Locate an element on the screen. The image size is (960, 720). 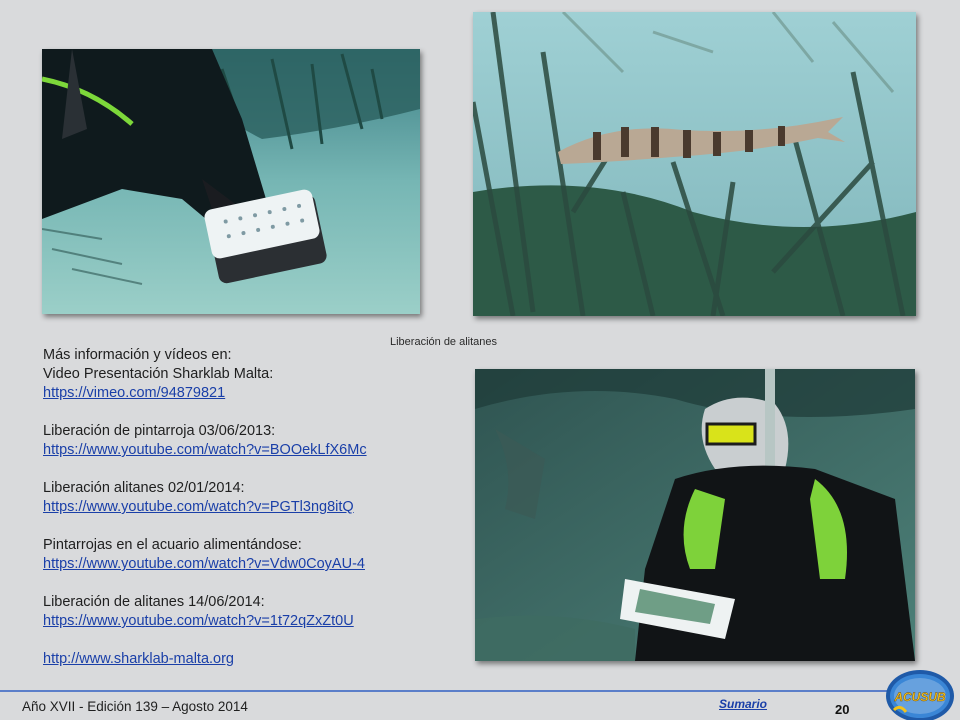
entry-link: https://vimeo.com/94879821 is located at coordinates (253, 393).